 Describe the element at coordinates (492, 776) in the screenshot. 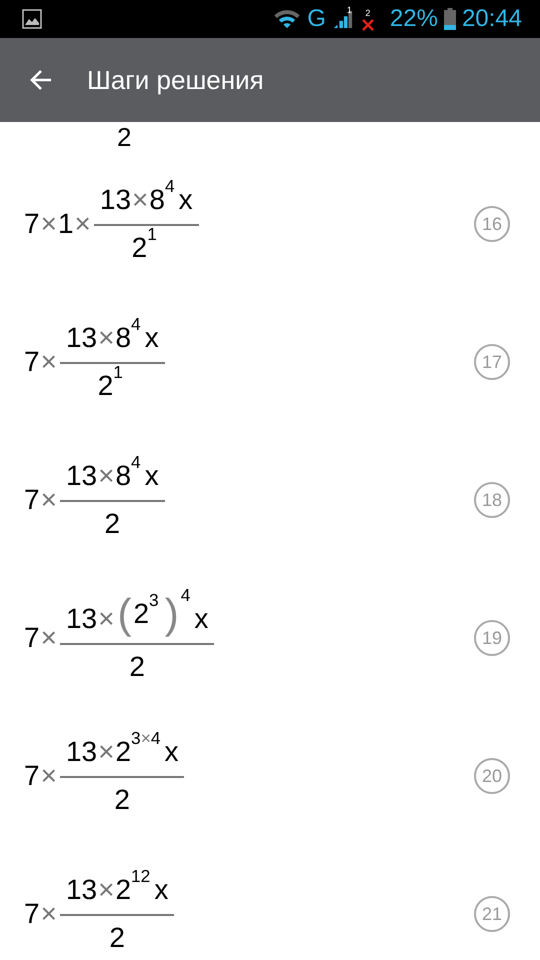

I see `step-number: 20` at that location.